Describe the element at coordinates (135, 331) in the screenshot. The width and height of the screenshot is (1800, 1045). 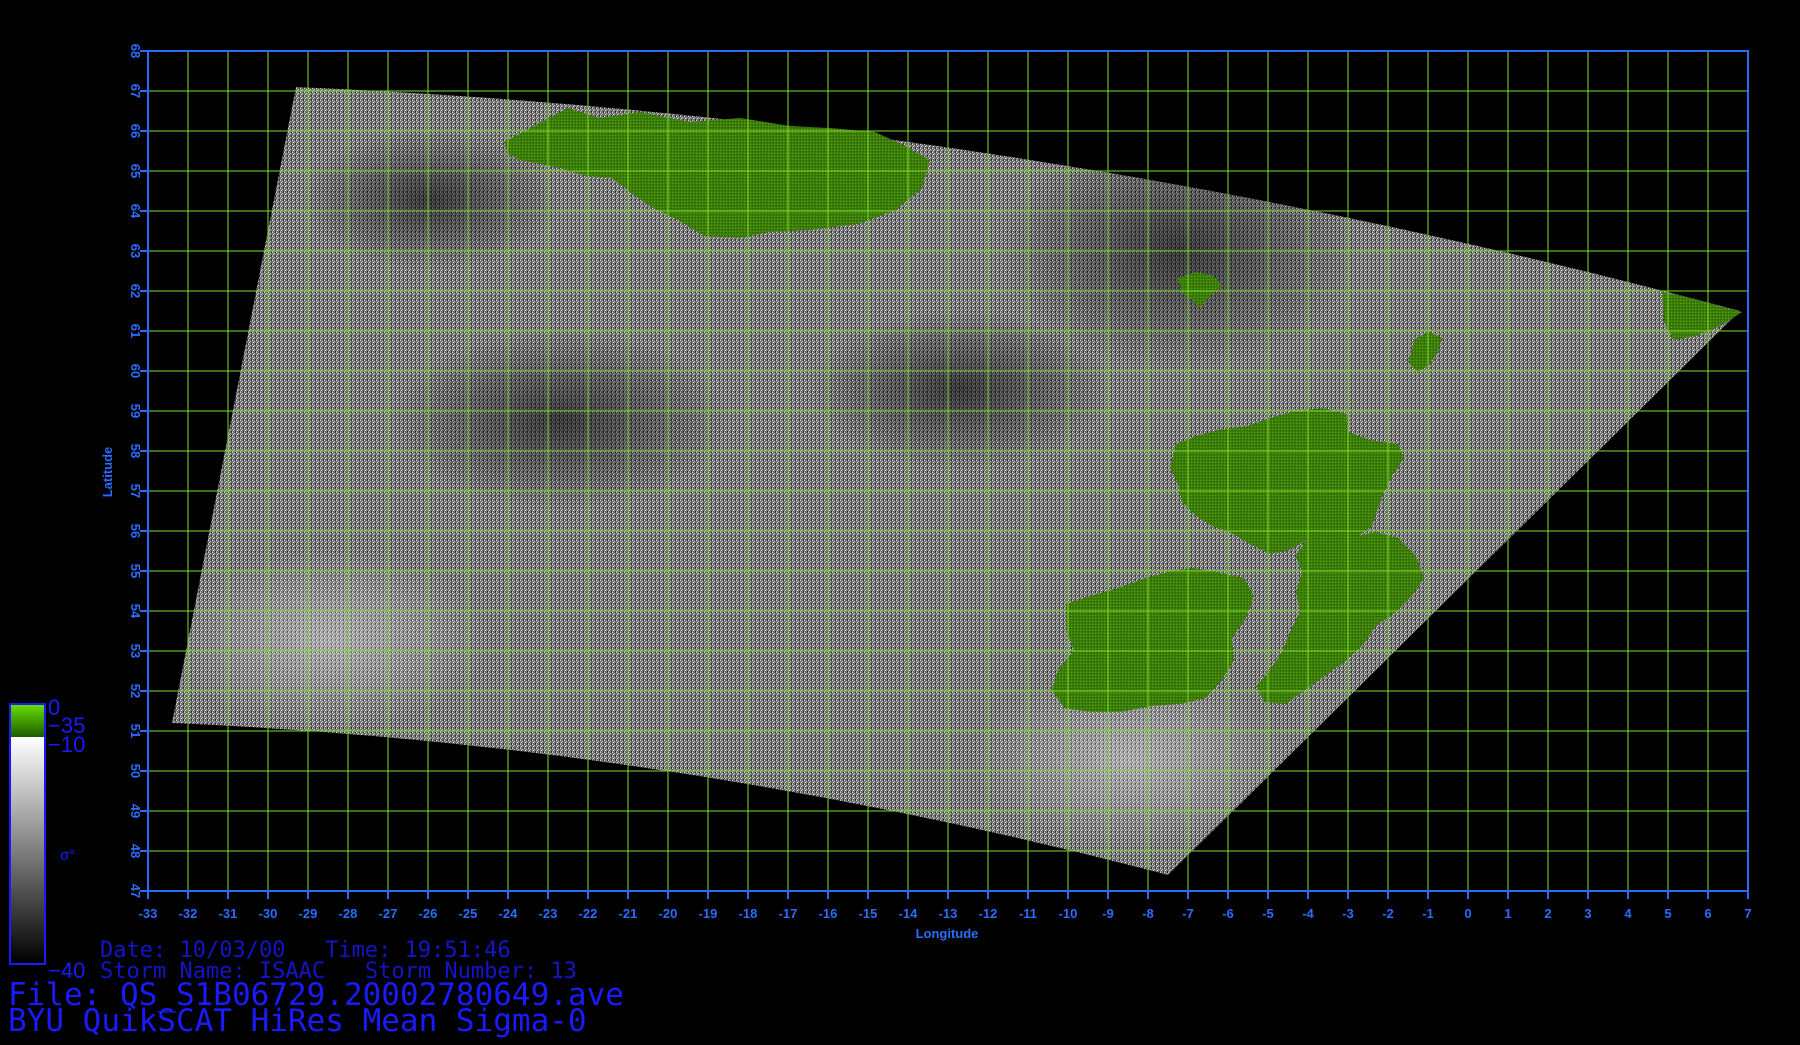
I see `latitude-tick-label: 61` at that location.